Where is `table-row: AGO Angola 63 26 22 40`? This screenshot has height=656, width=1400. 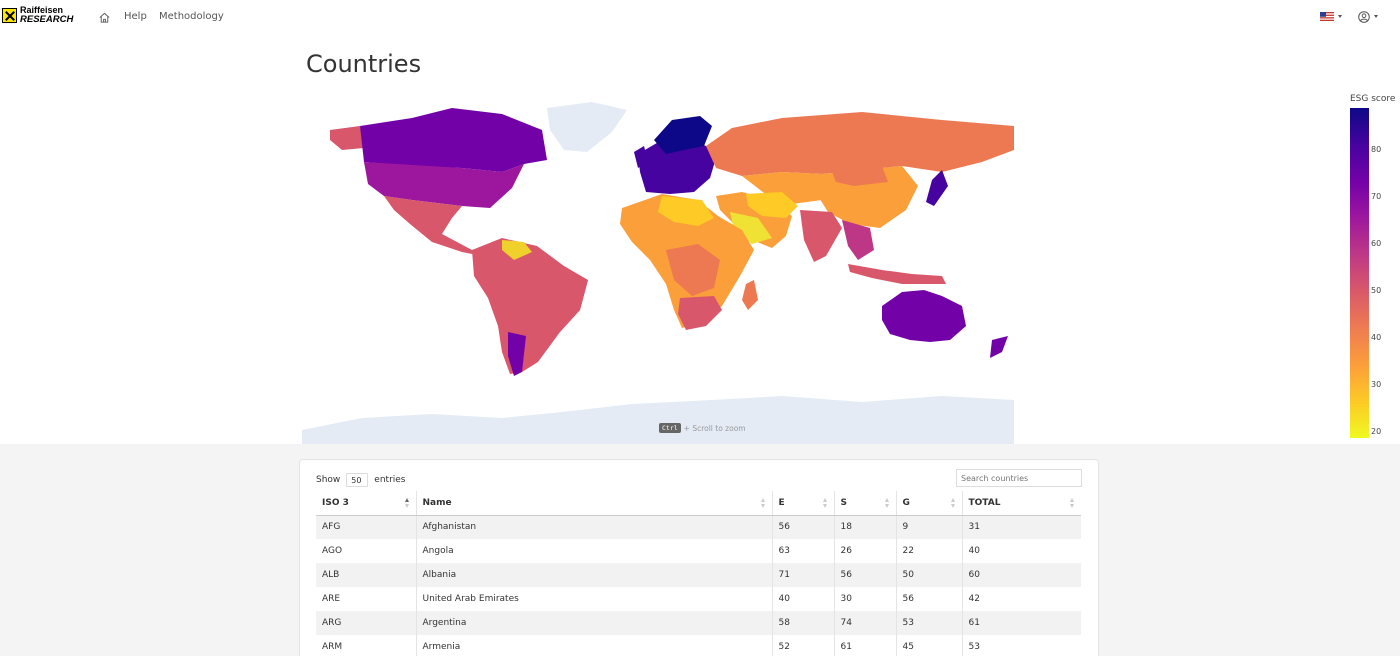 table-row: AGO Angola 63 26 22 40 is located at coordinates (698, 551).